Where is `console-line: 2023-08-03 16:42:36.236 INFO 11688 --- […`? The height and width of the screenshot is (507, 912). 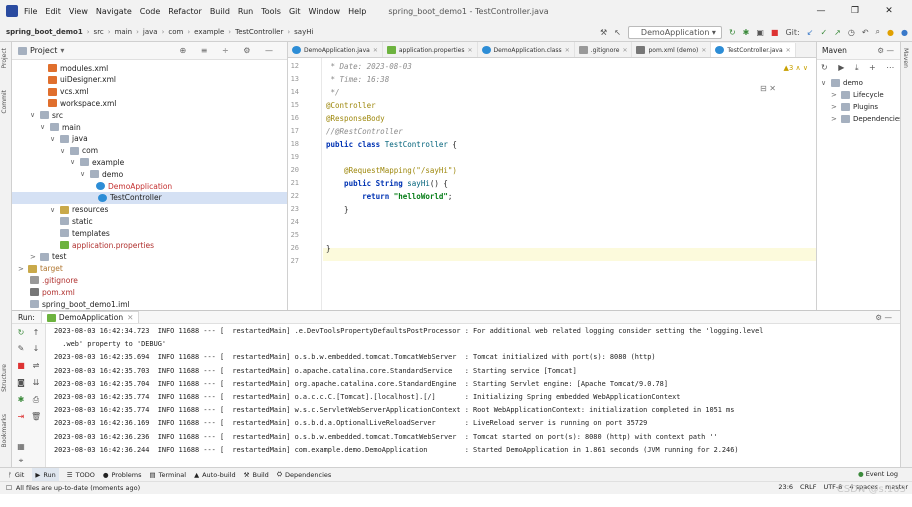
console-line: 2023-08-03 16:42:36.236 INFO 11688 --- [… is located at coordinates (386, 437).